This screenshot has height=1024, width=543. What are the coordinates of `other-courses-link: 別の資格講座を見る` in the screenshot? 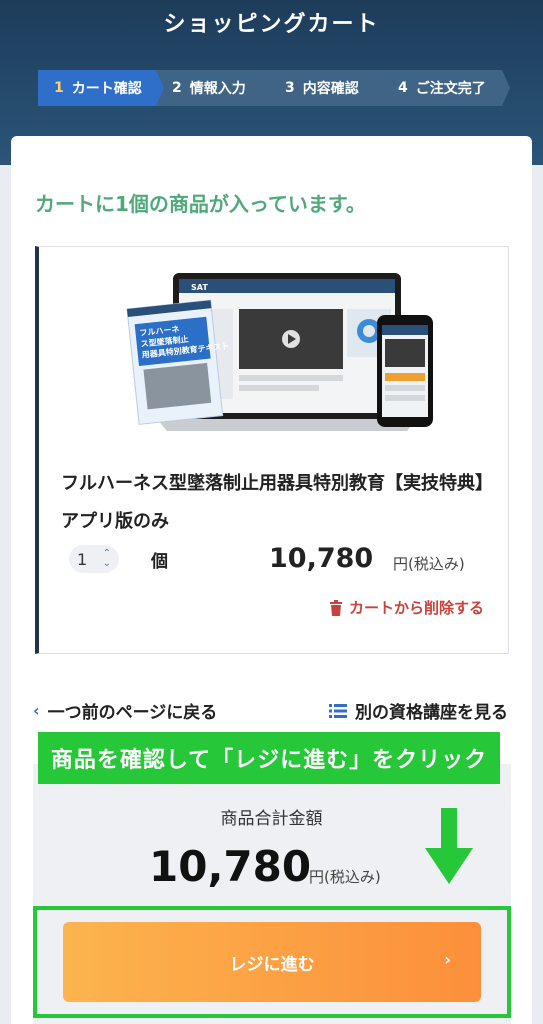 It's located at (418, 710).